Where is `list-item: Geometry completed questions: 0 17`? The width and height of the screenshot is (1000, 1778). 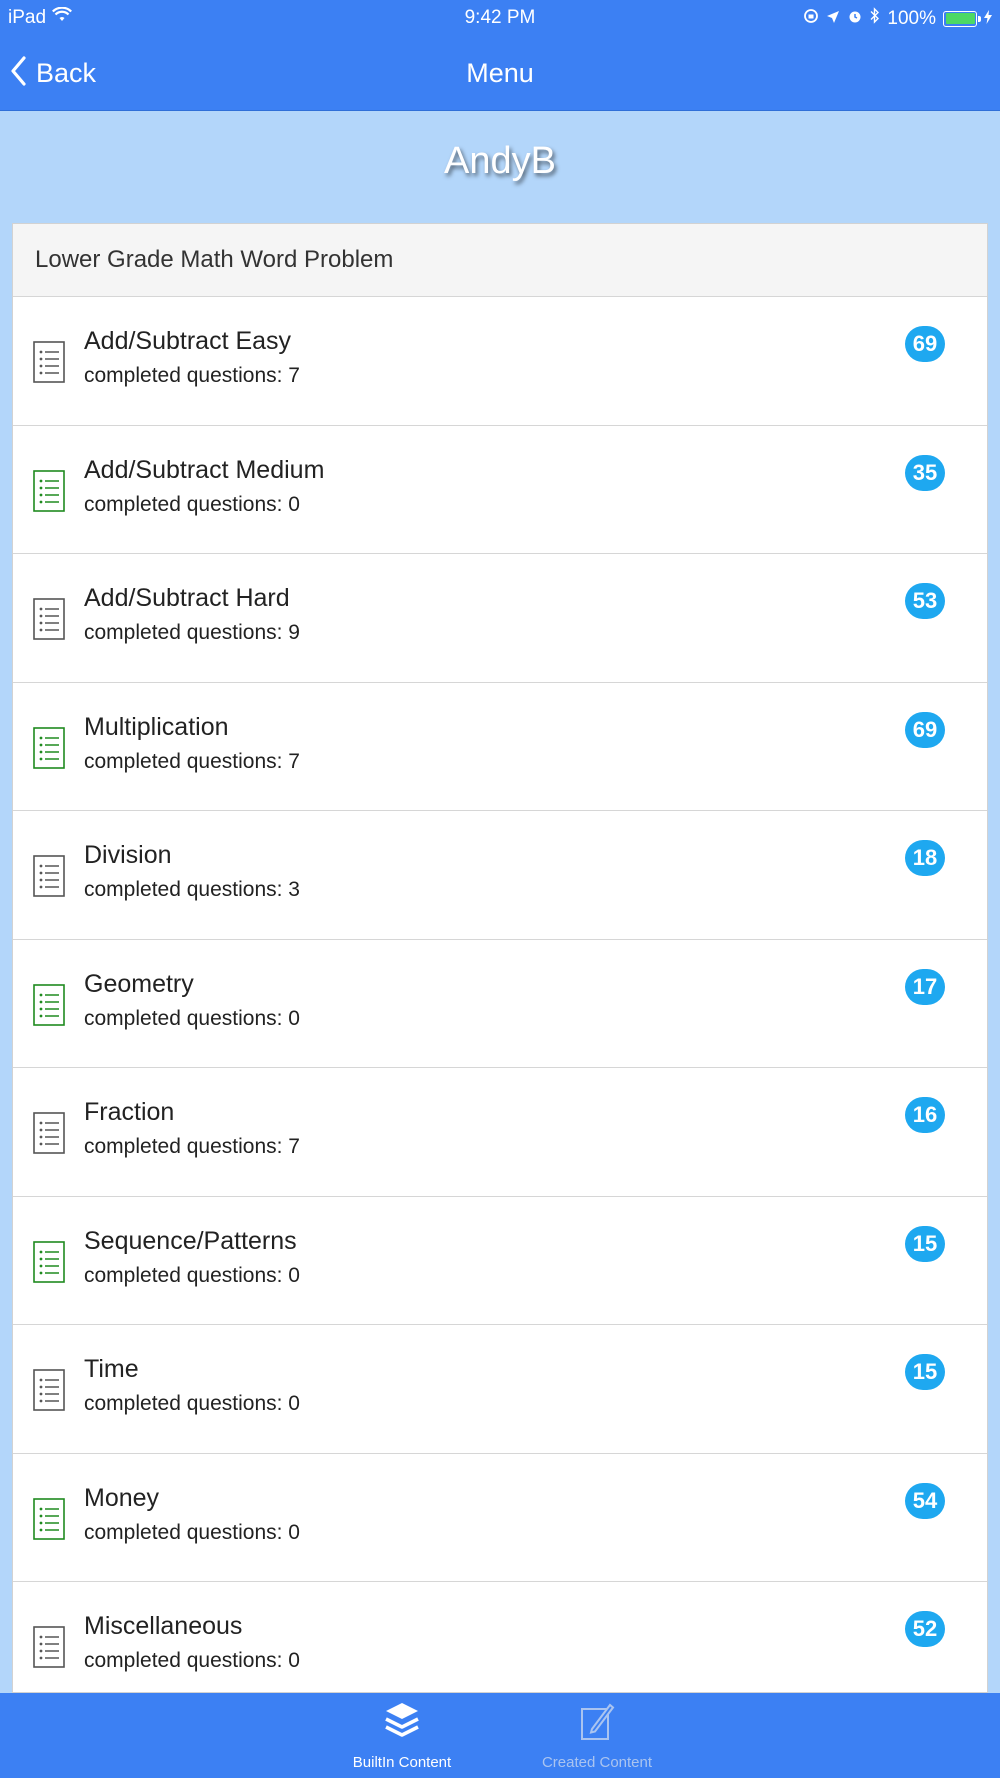 list-item: Geometry completed questions: 0 17 is located at coordinates (500, 1004).